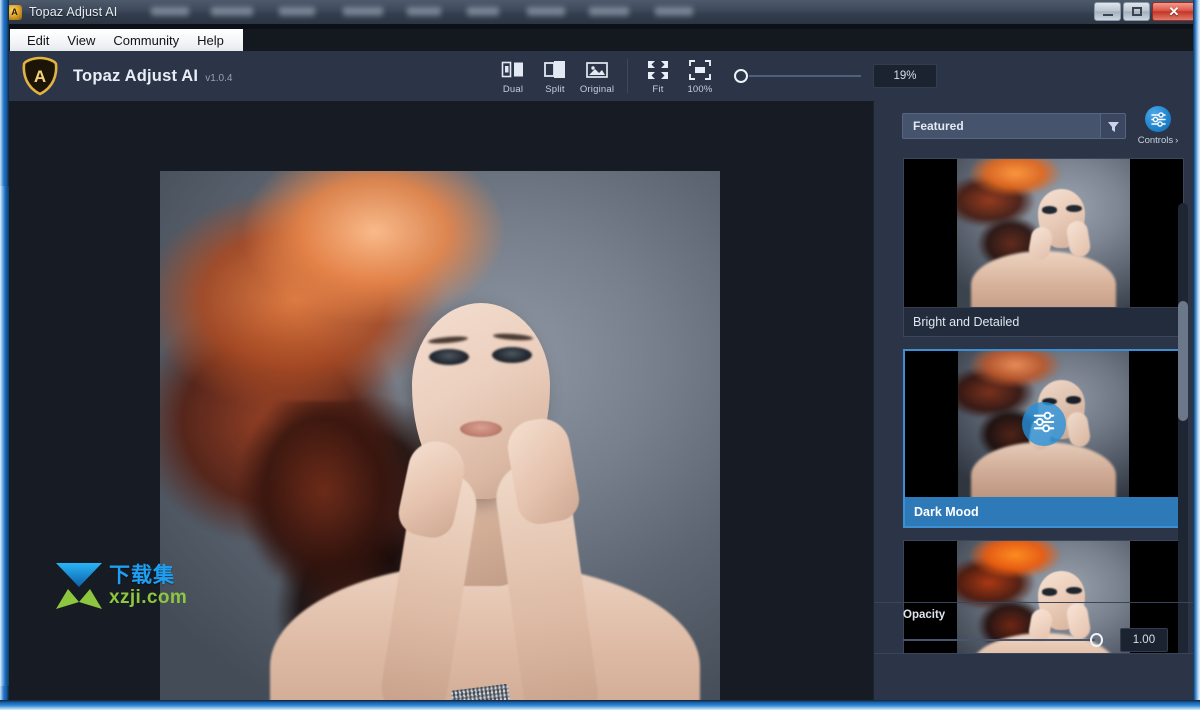 The image size is (1200, 710). I want to click on photo-lips, so click(481, 429).